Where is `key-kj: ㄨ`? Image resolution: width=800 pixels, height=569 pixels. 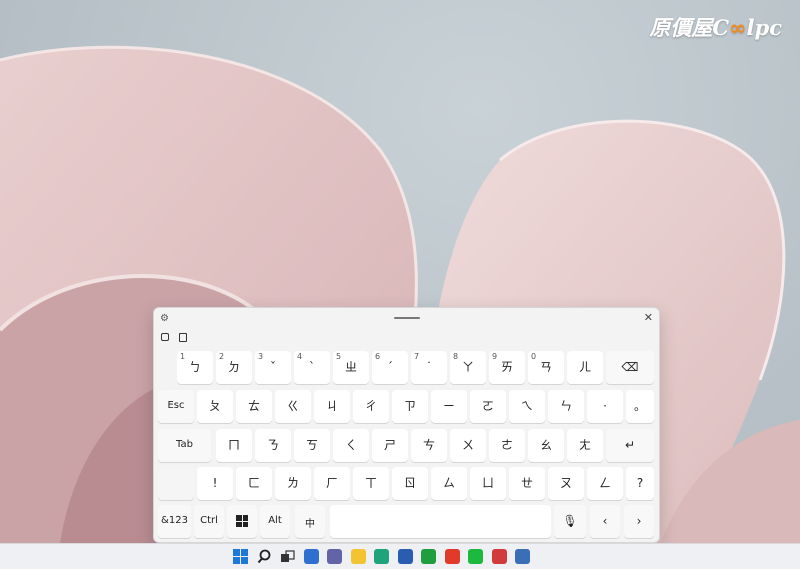
key-kj: ㄨ is located at coordinates (468, 445).